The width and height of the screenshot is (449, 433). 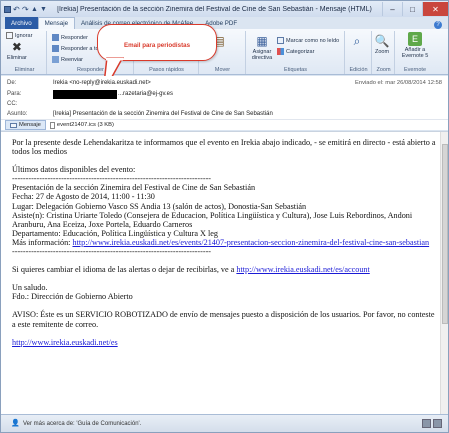 I want to click on mensaje-tab: Mensaje, so click(x=25, y=125).